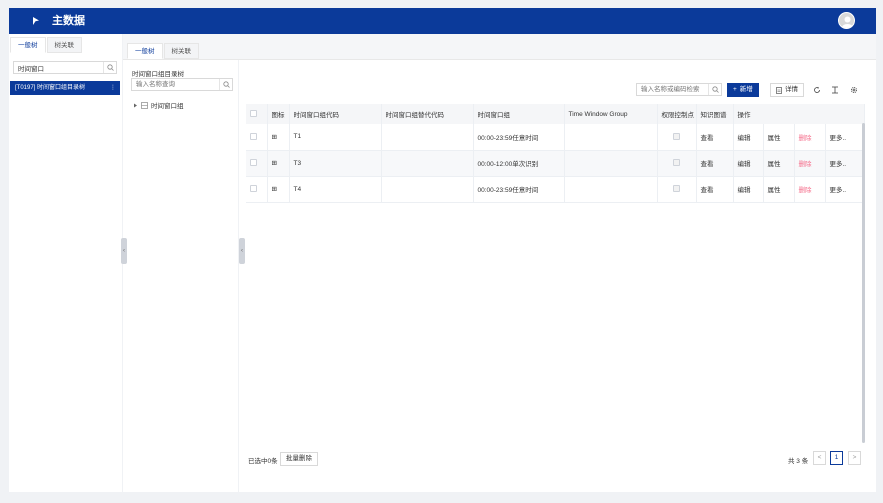 The image size is (883, 503). What do you see at coordinates (499, 47) in the screenshot?
I see `content-tabs-bar` at bounding box center [499, 47].